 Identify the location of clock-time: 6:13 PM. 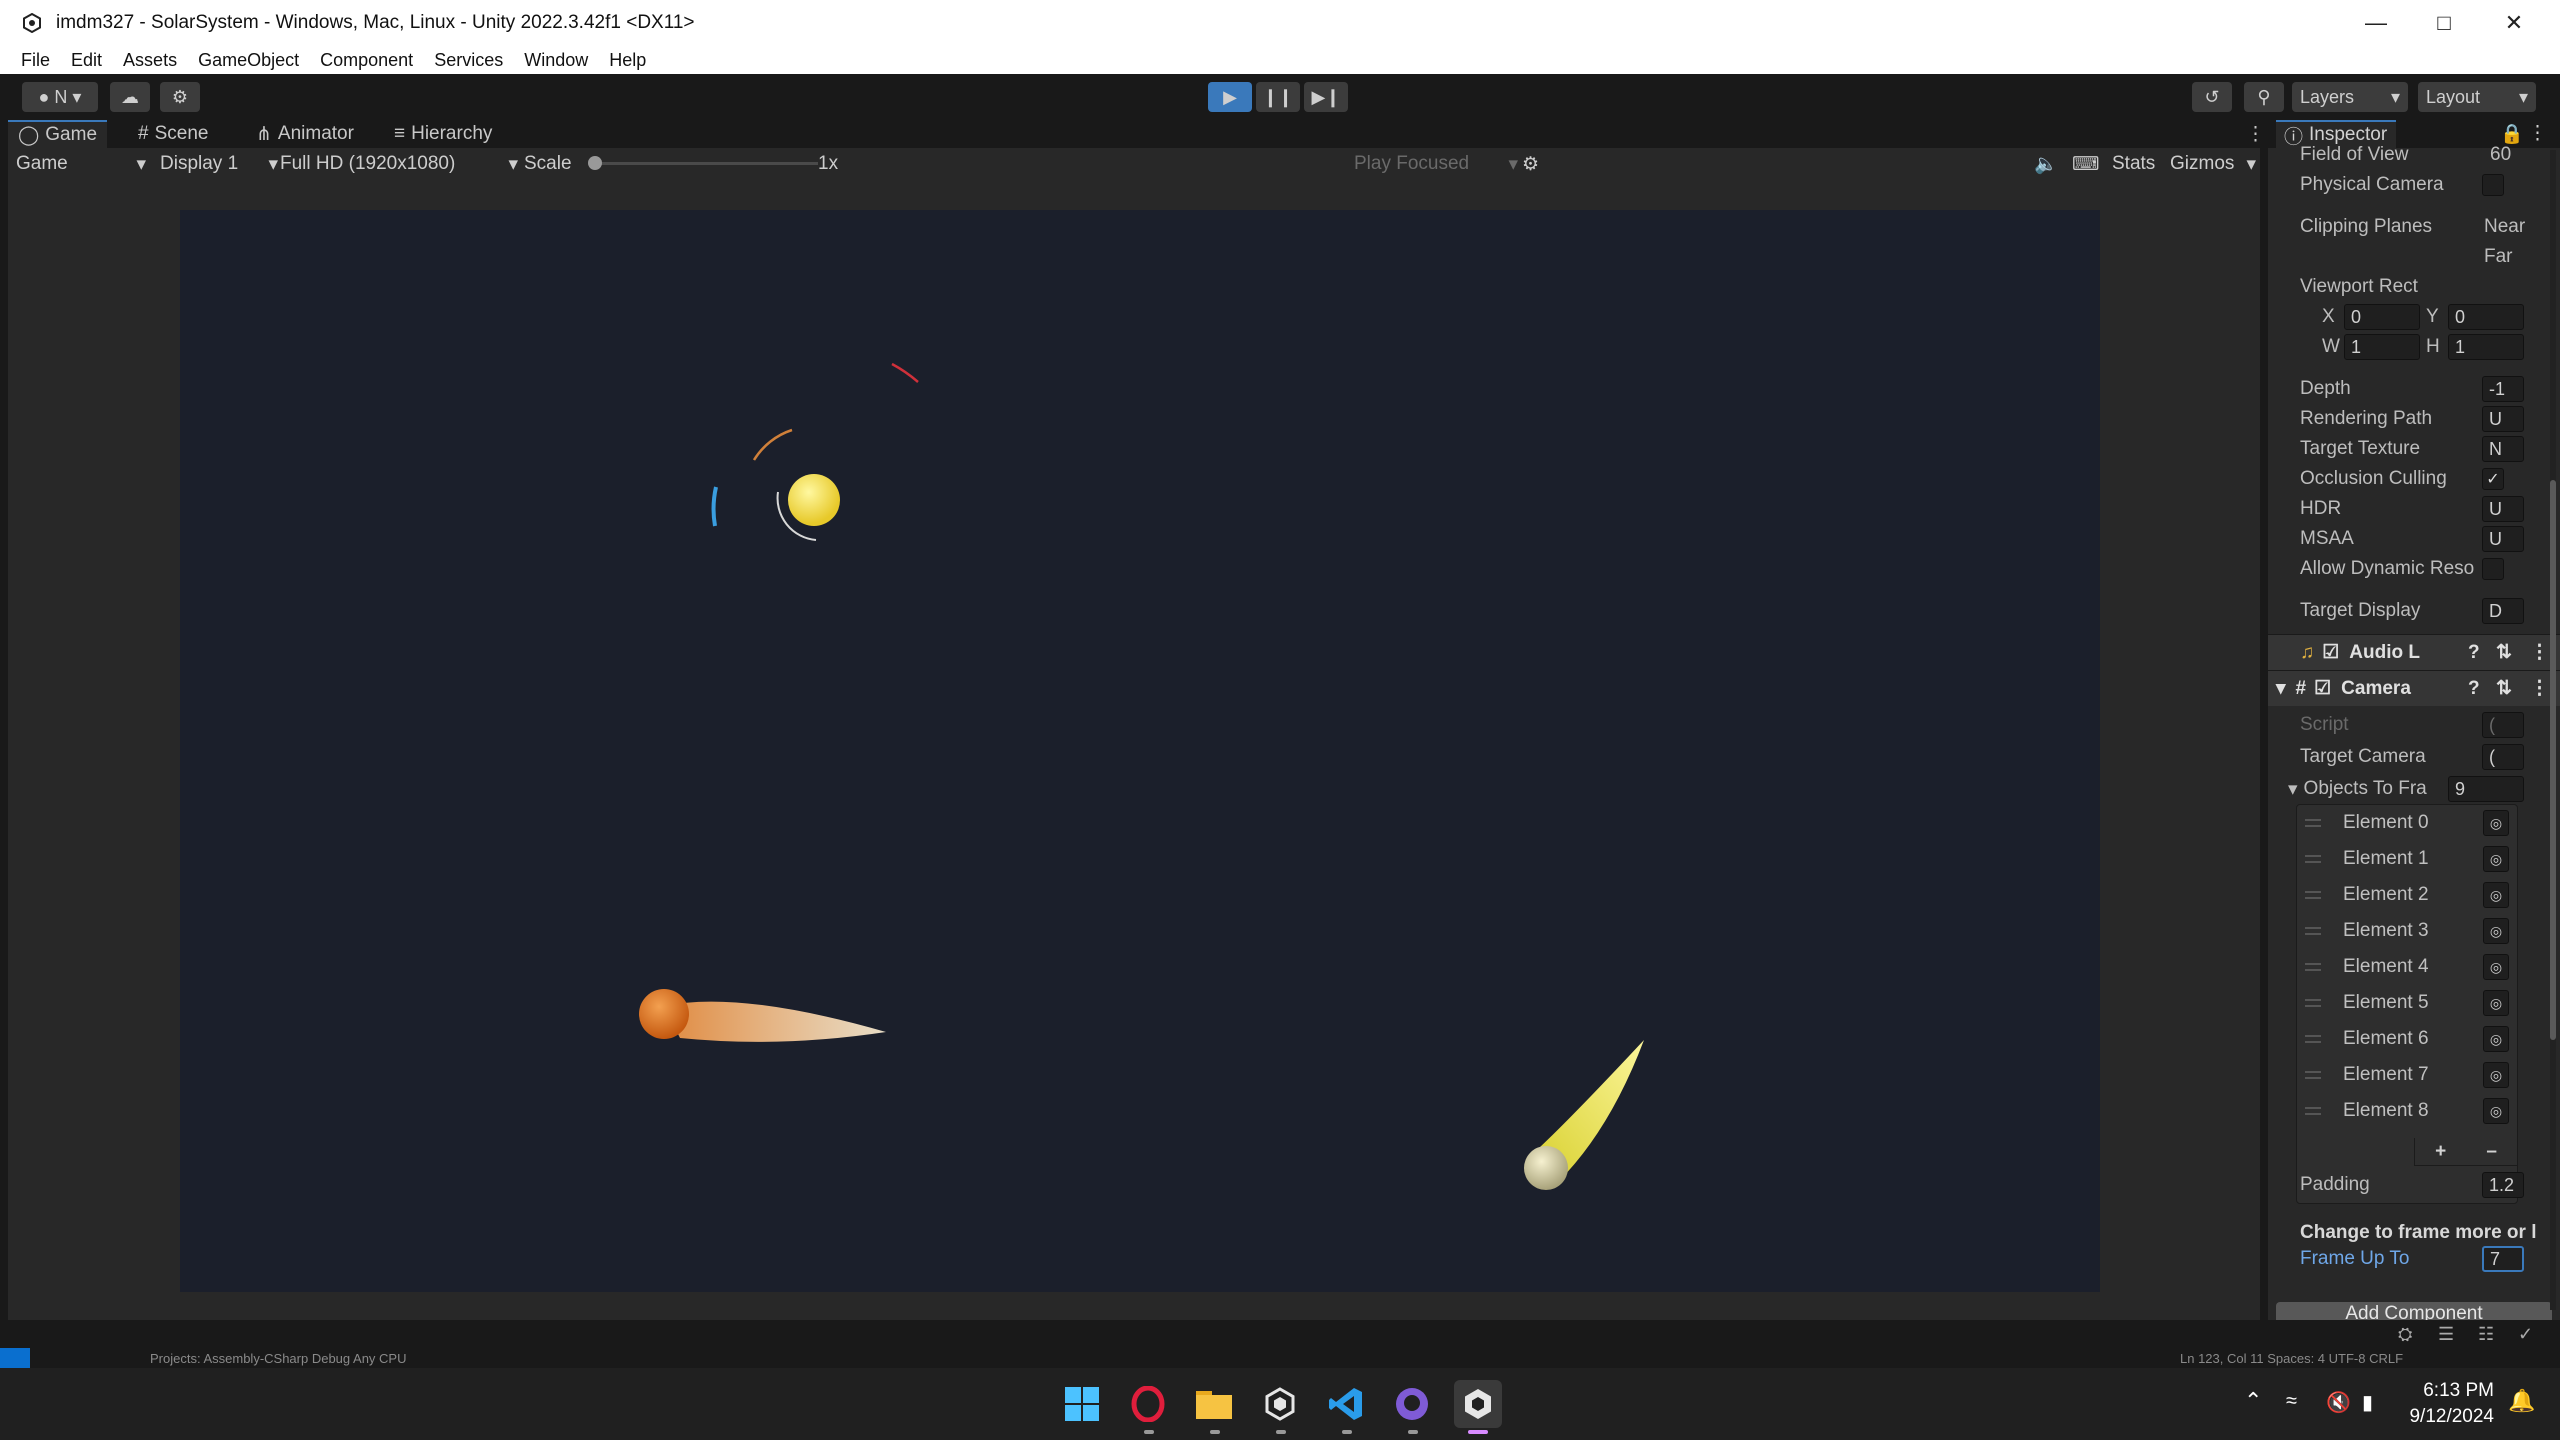
(2452, 1391).